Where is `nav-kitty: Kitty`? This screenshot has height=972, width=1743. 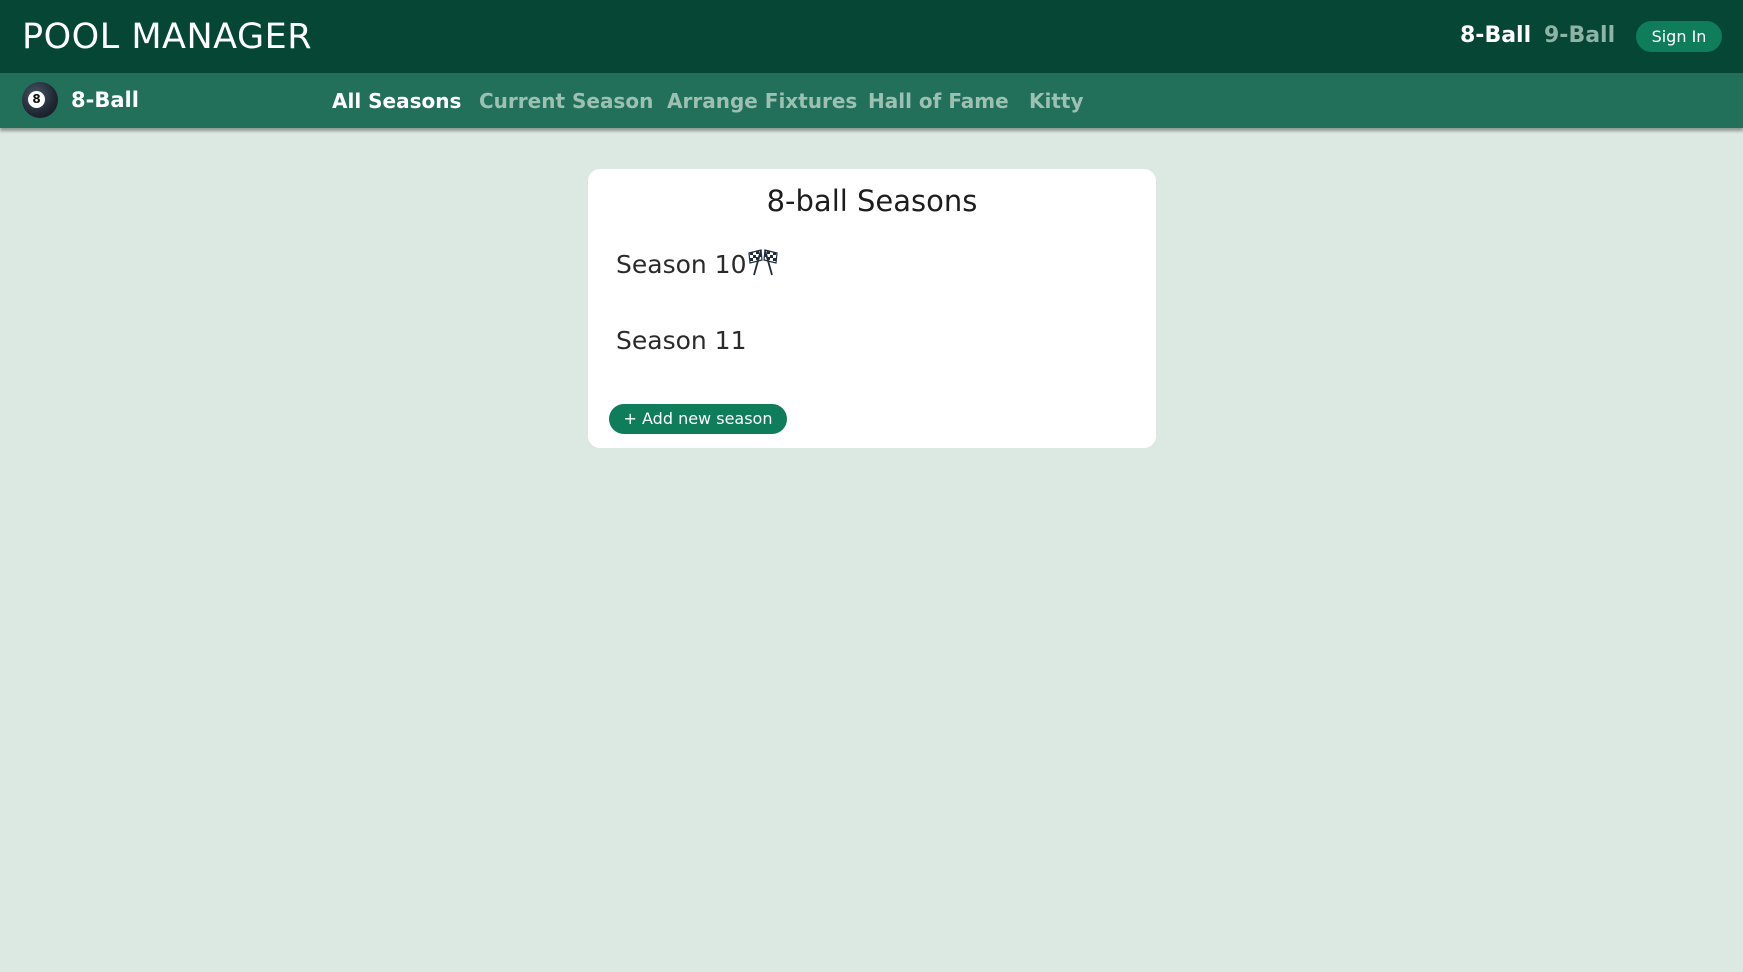
nav-kitty: Kitty is located at coordinates (1056, 101).